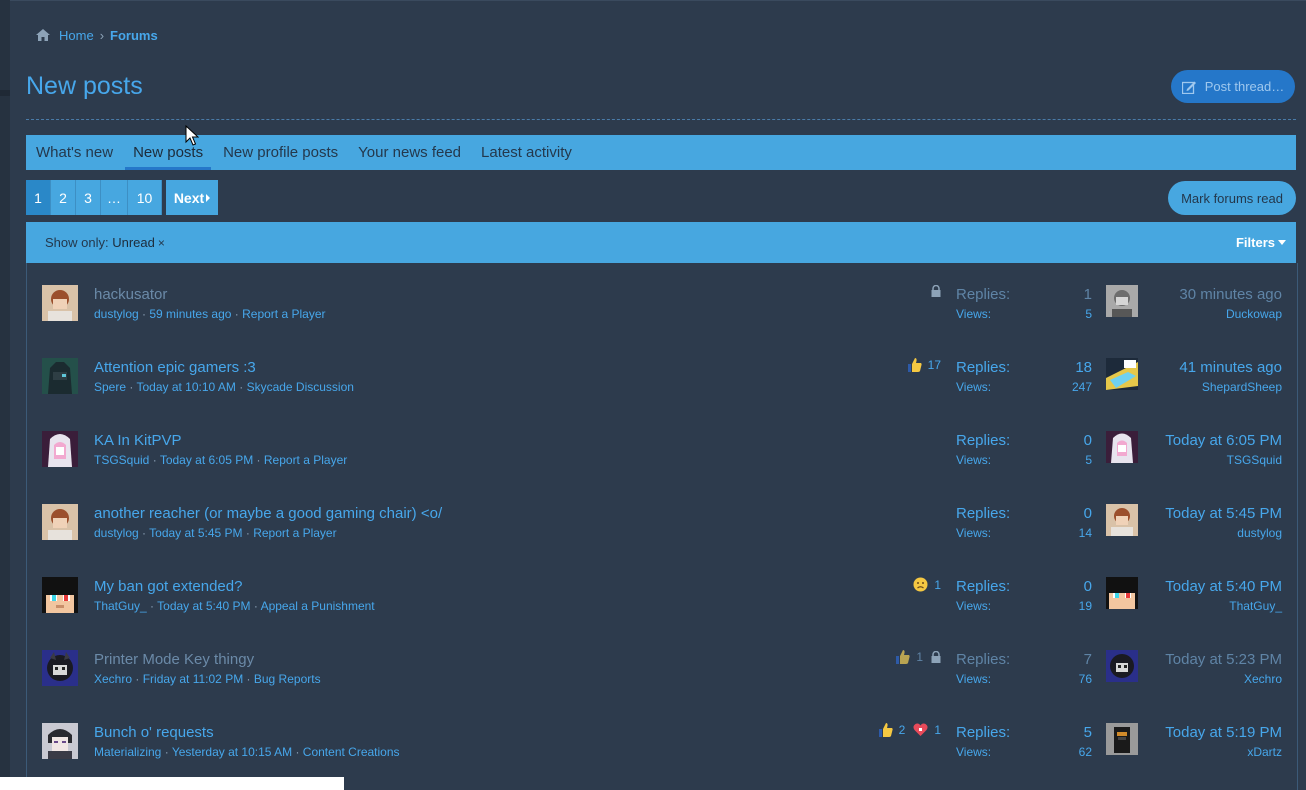 This screenshot has width=1306, height=790. Describe the element at coordinates (175, 367) in the screenshot. I see `thread-title: Attention epic gamers :3` at that location.